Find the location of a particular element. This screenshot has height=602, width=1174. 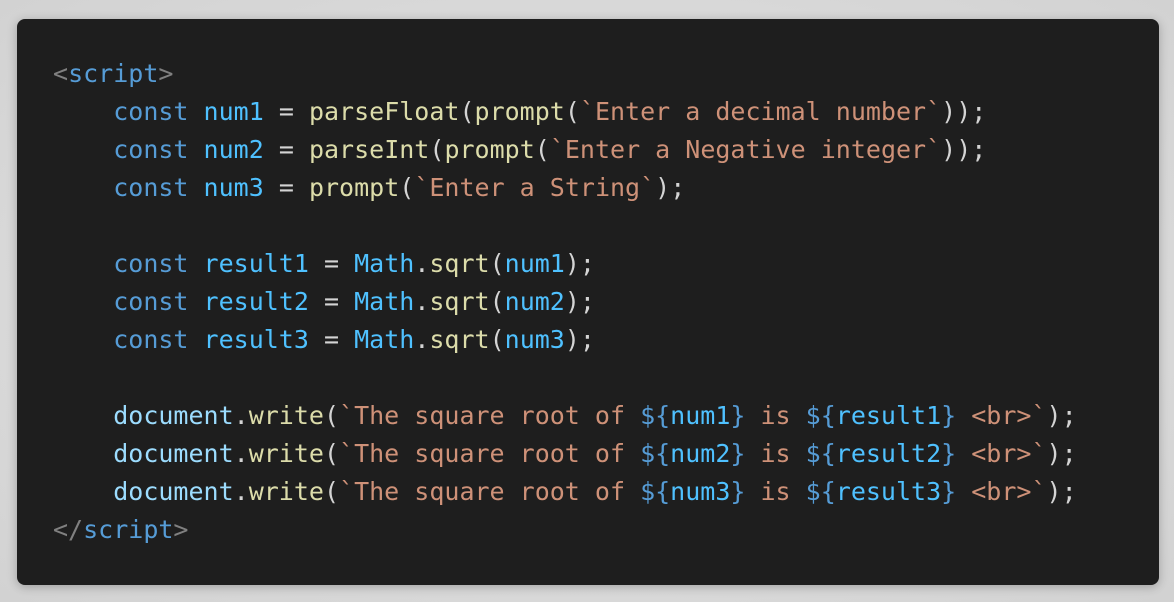

code-line-6: const result1 = Math.sqrt(num1); is located at coordinates (354, 263).